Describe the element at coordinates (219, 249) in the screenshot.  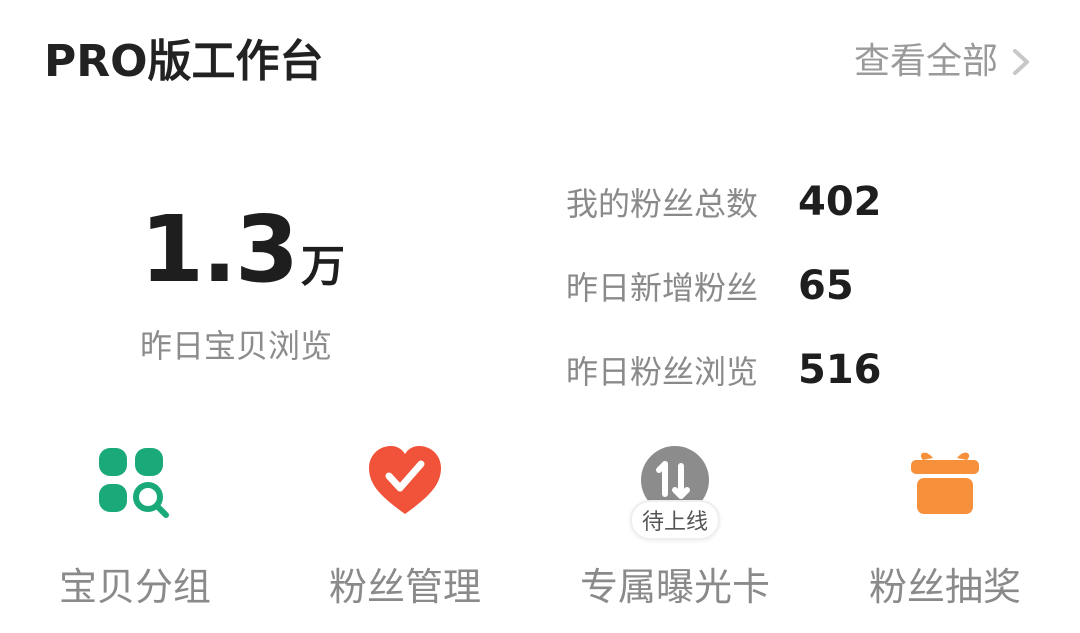
I see `item-views-number: 1.3` at that location.